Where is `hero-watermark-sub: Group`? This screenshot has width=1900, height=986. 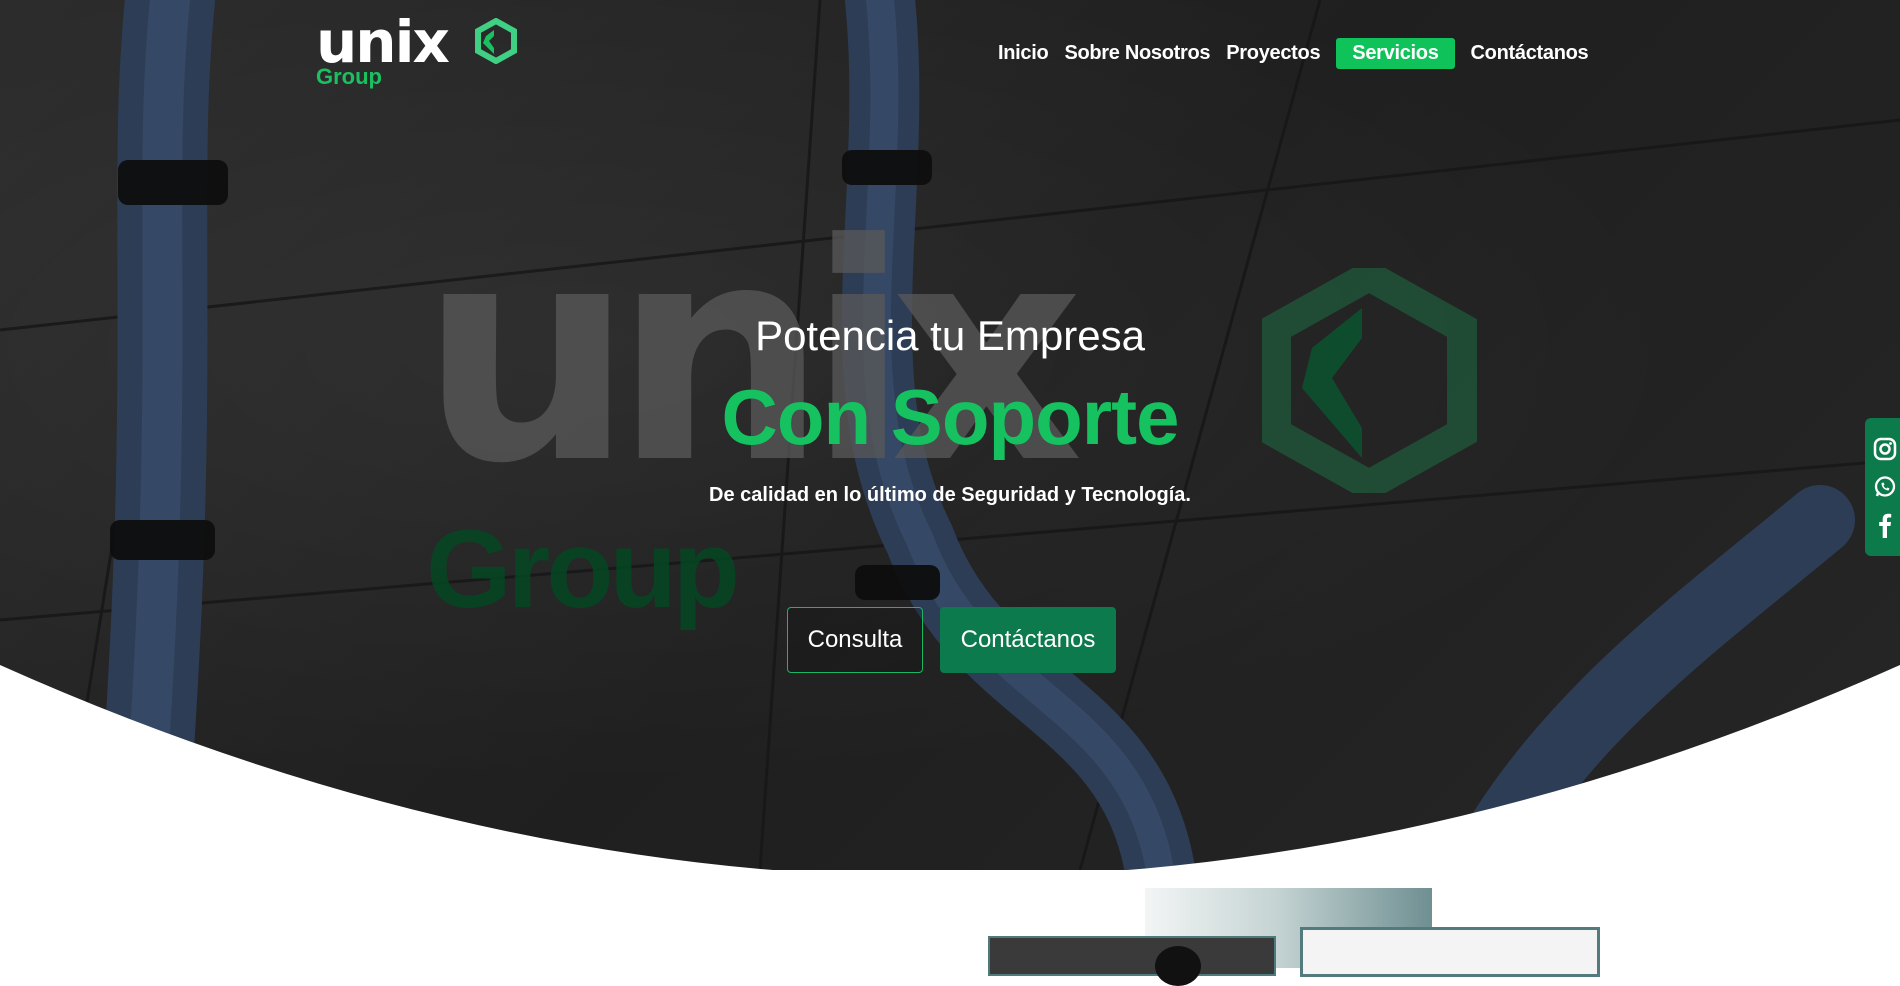 hero-watermark-sub: Group is located at coordinates (583, 569).